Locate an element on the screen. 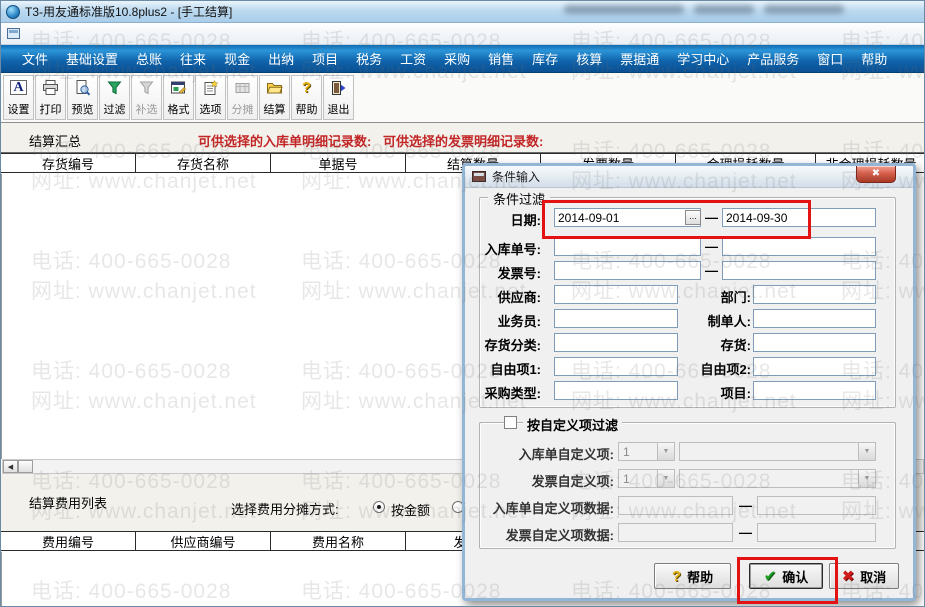  summary-strip: 结算汇总 可供选择的入库单明细记录数: 可供选择的发票明细记录数: is located at coordinates (462, 138).